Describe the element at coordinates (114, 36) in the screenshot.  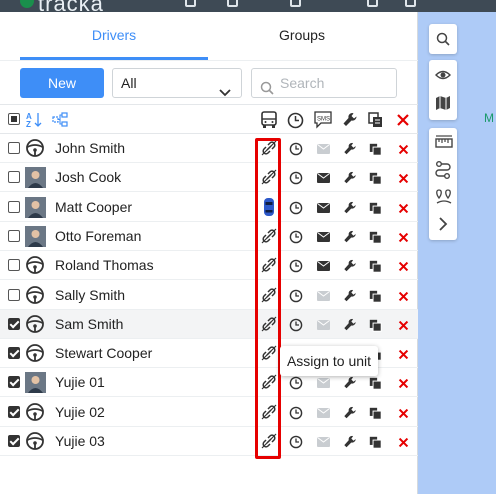
I see `tab-drivers: Drivers` at that location.